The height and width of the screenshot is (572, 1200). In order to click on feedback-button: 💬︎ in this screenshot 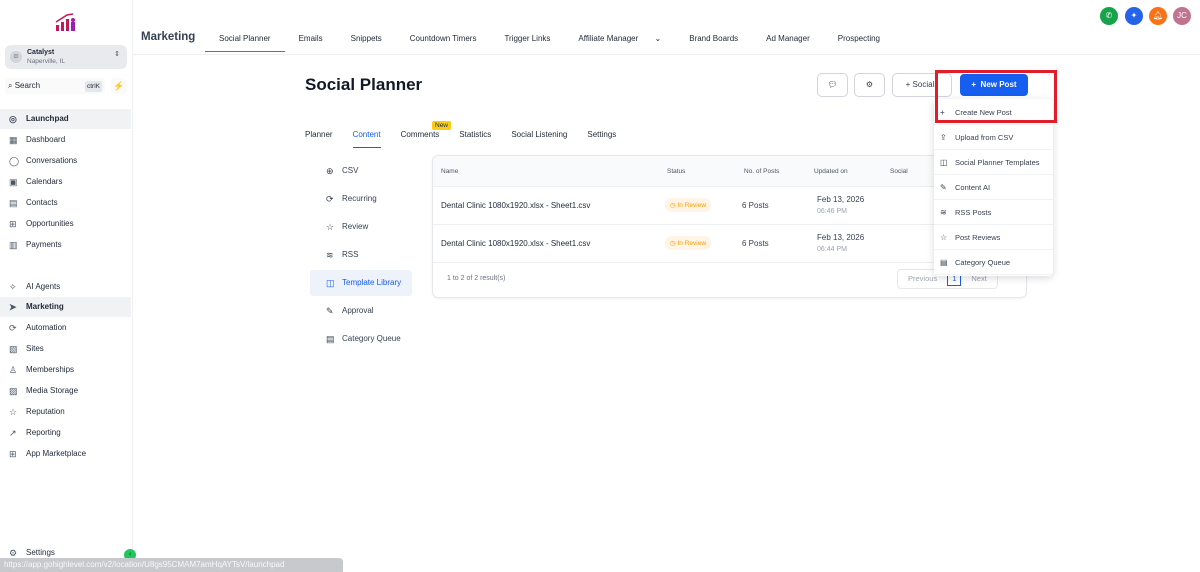, I will do `click(832, 85)`.